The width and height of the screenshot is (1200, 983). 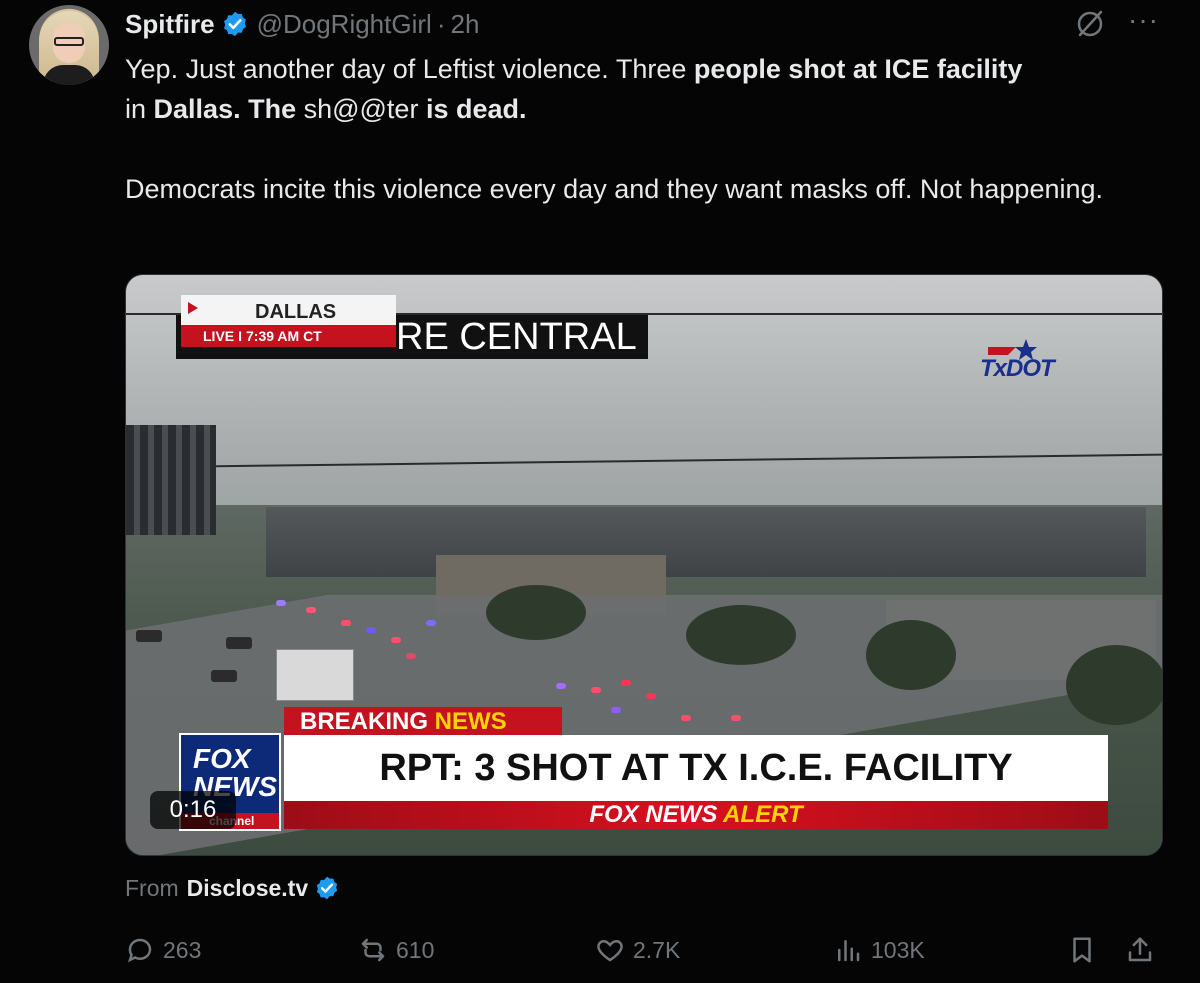 I want to click on live-bar: LIVE I 7:39 AM CT, so click(x=288, y=336).